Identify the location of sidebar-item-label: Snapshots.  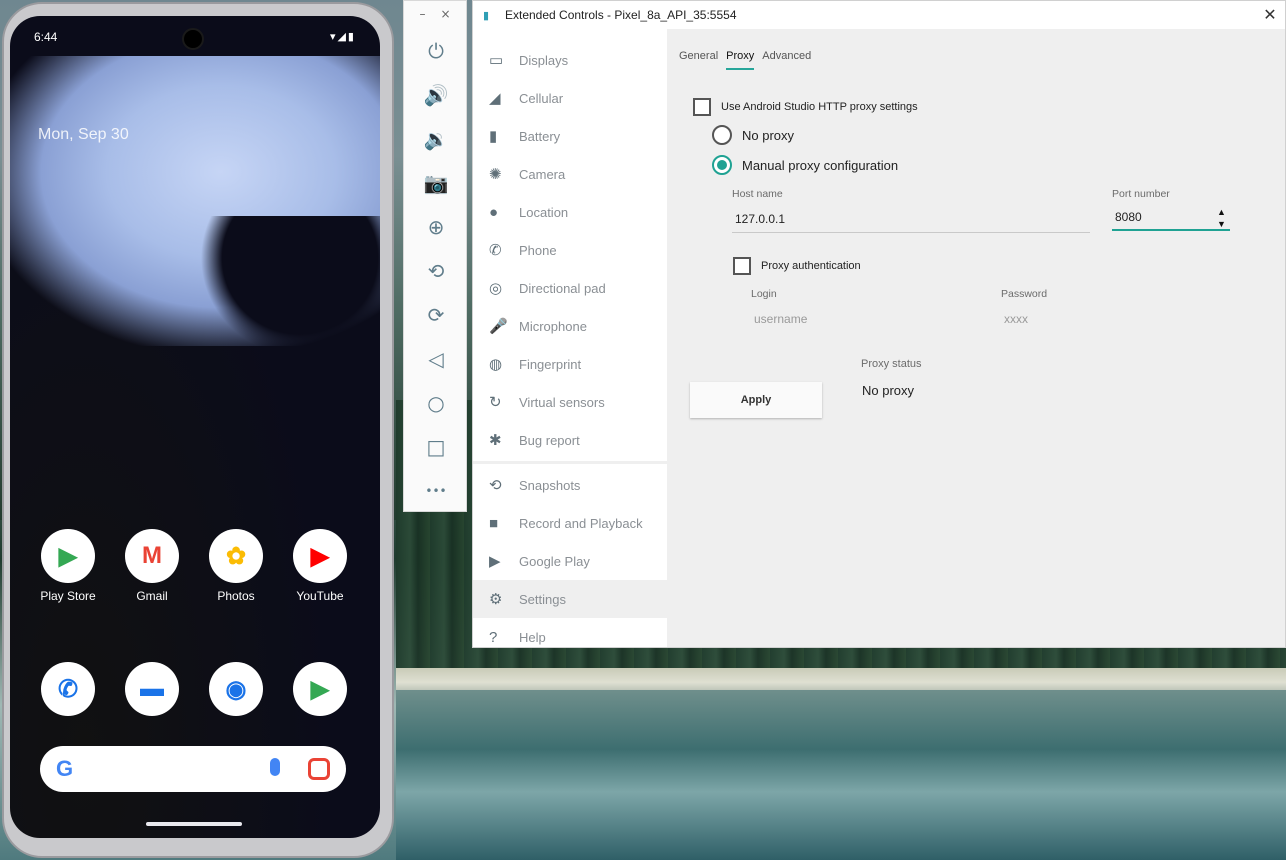
(550, 485).